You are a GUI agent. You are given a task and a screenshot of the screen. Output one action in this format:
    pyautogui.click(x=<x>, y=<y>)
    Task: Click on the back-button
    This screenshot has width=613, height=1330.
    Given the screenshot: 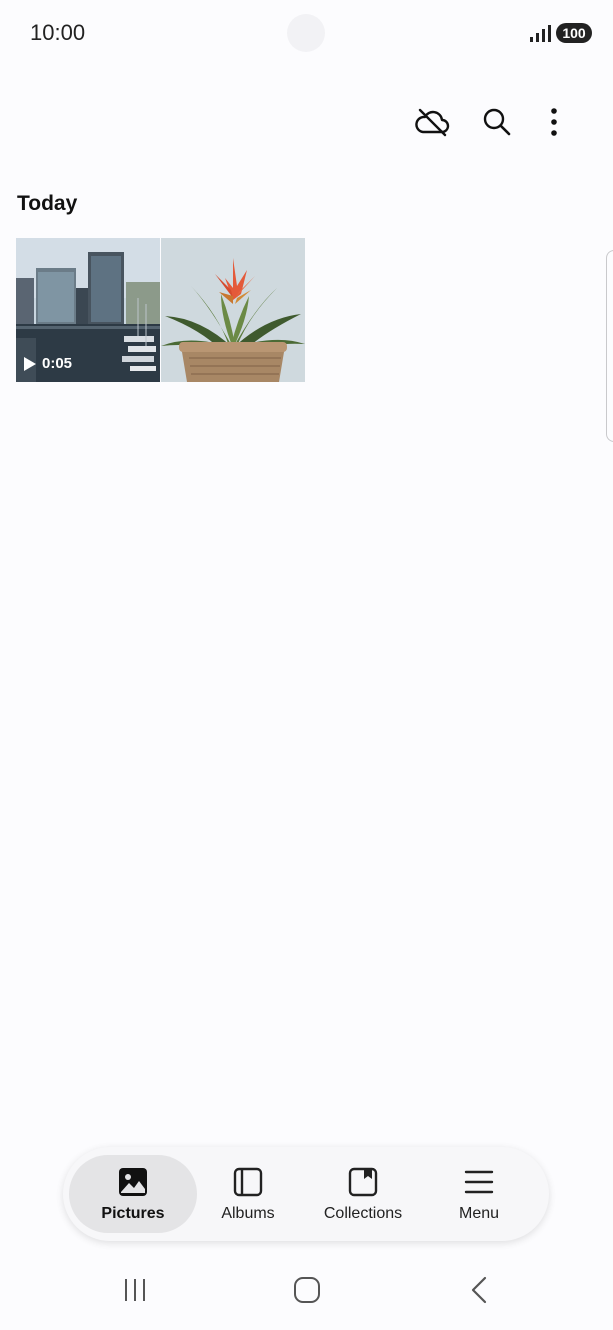 What is the action you would take?
    pyautogui.click(x=479, y=1290)
    